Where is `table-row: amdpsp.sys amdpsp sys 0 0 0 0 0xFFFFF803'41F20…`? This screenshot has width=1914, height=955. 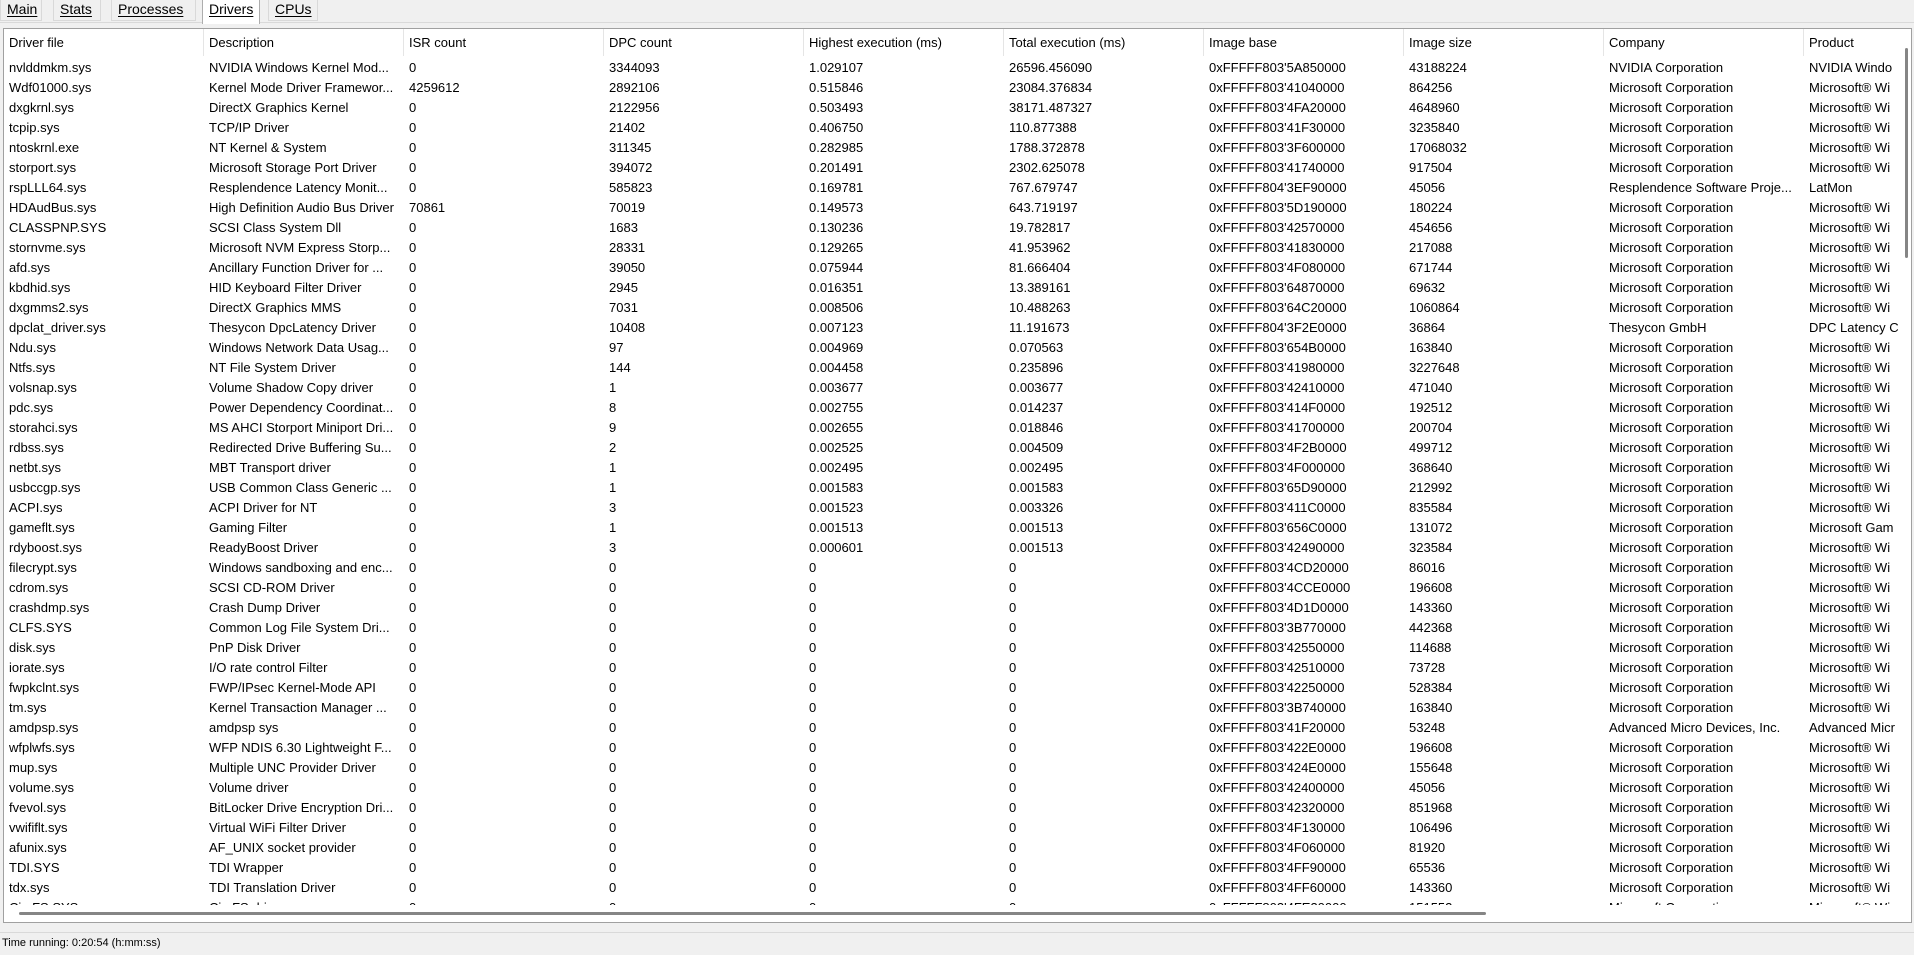 table-row: amdpsp.sys amdpsp sys 0 0 0 0 0xFFFFF803'41F20… is located at coordinates (957, 728).